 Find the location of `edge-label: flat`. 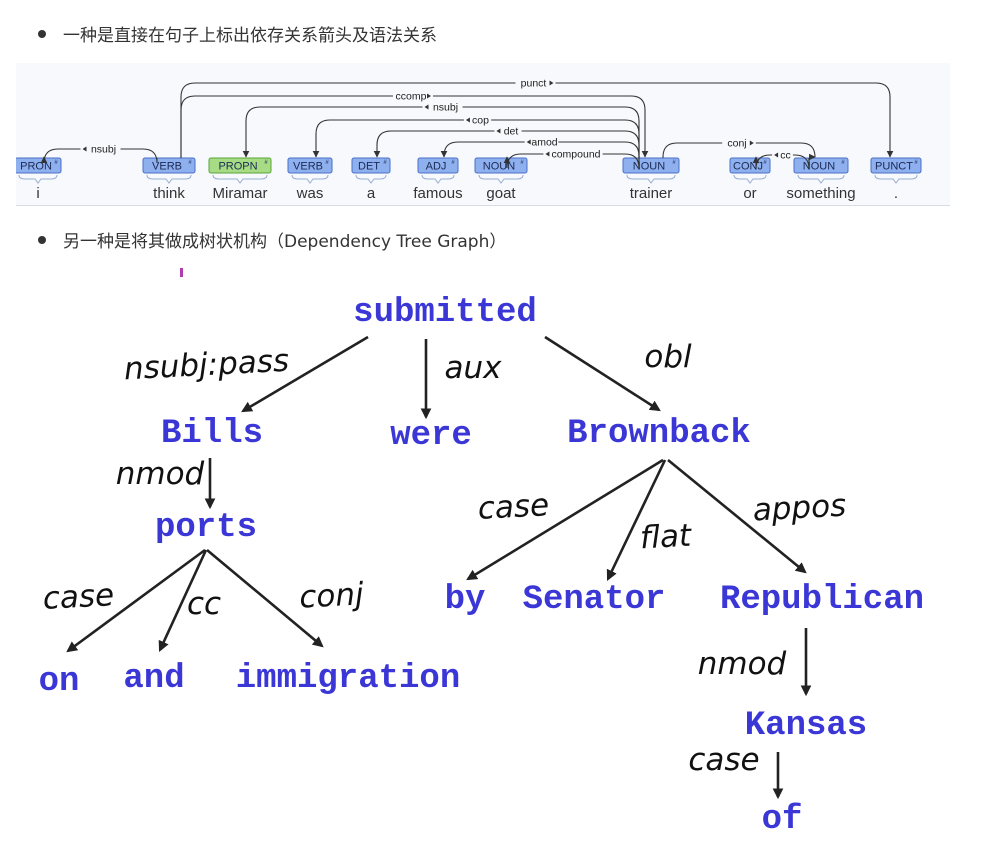

edge-label: flat is located at coordinates (666, 537).